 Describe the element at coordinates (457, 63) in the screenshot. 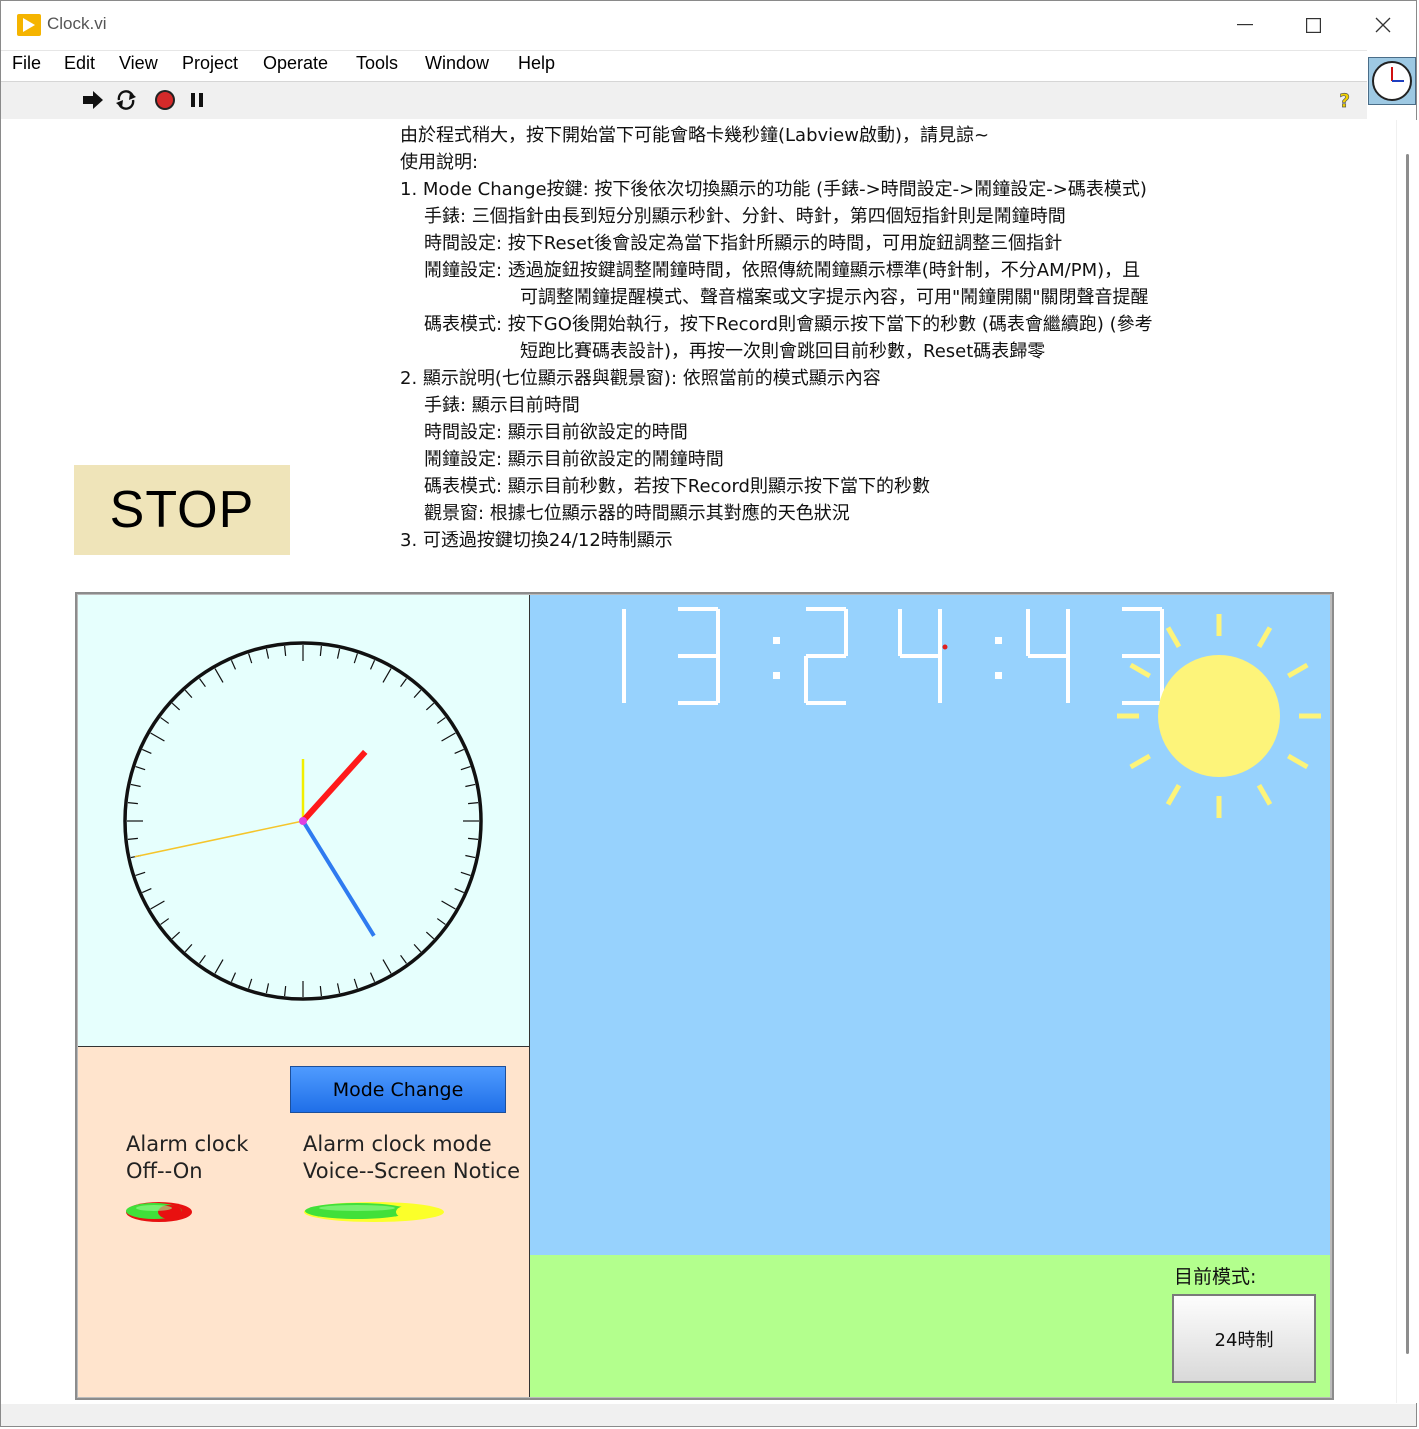

I see `menu-window: Window` at that location.